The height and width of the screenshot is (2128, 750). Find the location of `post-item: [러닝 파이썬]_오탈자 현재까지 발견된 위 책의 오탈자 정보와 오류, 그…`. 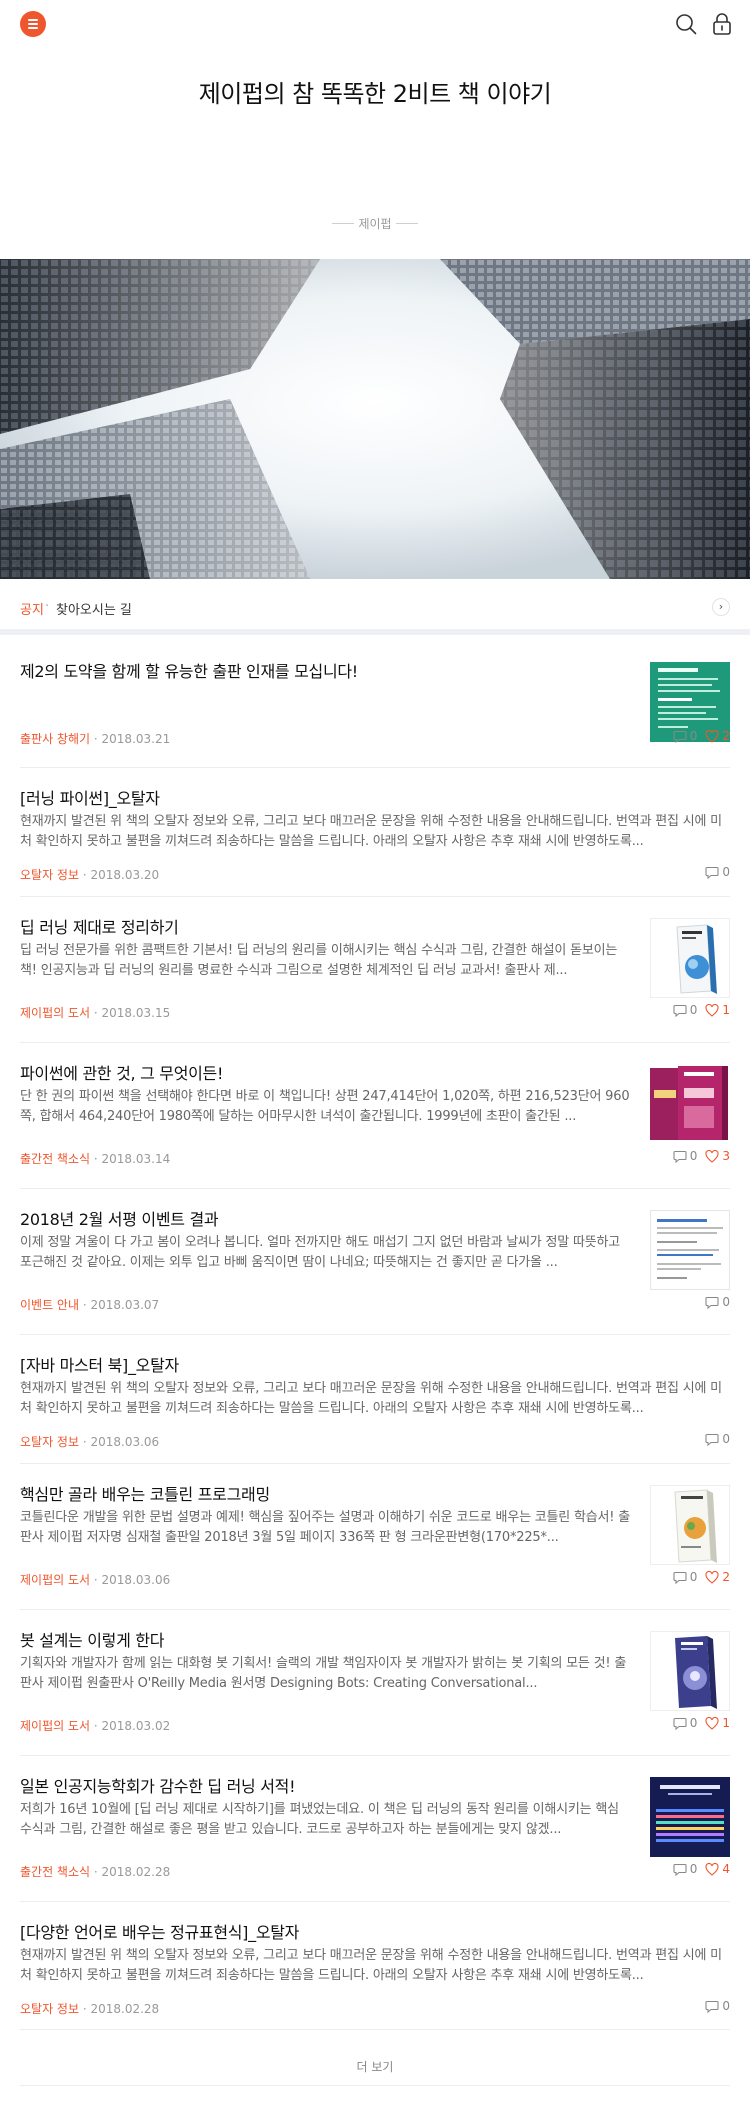

post-item: [러닝 파이썬]_오탈자 현재까지 발견된 위 책의 오탈자 정보와 오류, 그… is located at coordinates (375, 832).